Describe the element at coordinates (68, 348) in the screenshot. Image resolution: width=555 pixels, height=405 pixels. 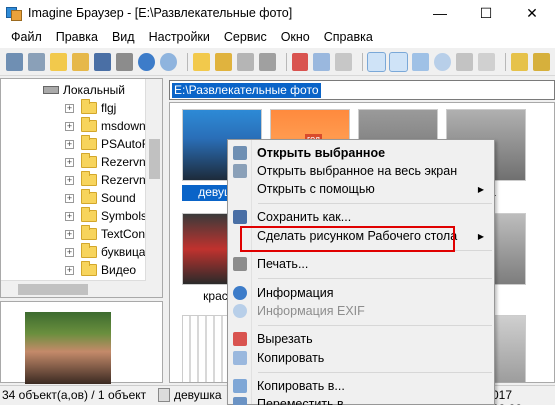
I see `preview-image` at that location.